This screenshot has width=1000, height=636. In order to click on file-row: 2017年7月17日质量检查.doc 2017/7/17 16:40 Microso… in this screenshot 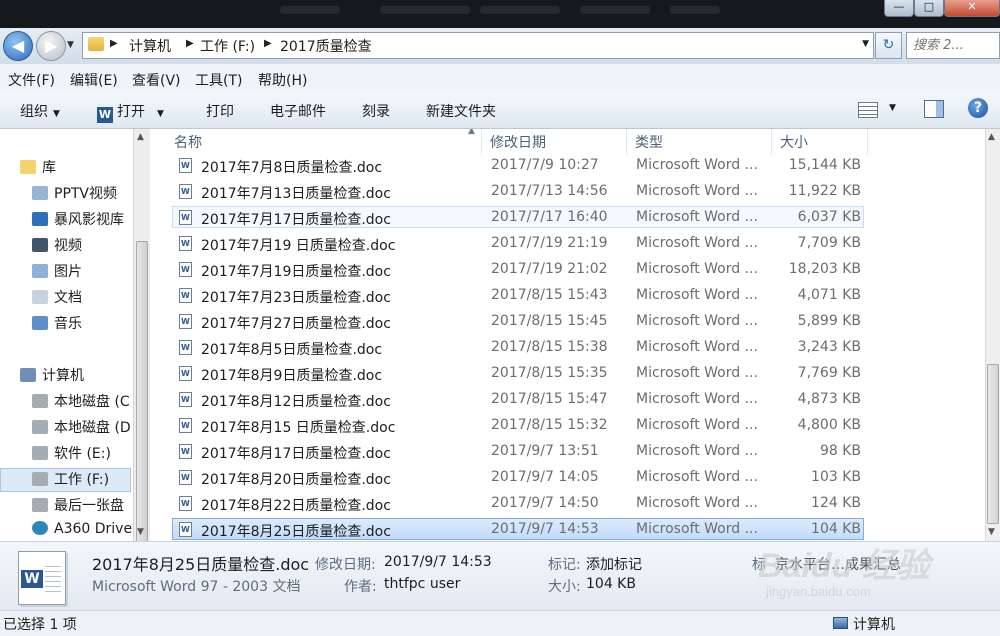, I will do `click(518, 217)`.